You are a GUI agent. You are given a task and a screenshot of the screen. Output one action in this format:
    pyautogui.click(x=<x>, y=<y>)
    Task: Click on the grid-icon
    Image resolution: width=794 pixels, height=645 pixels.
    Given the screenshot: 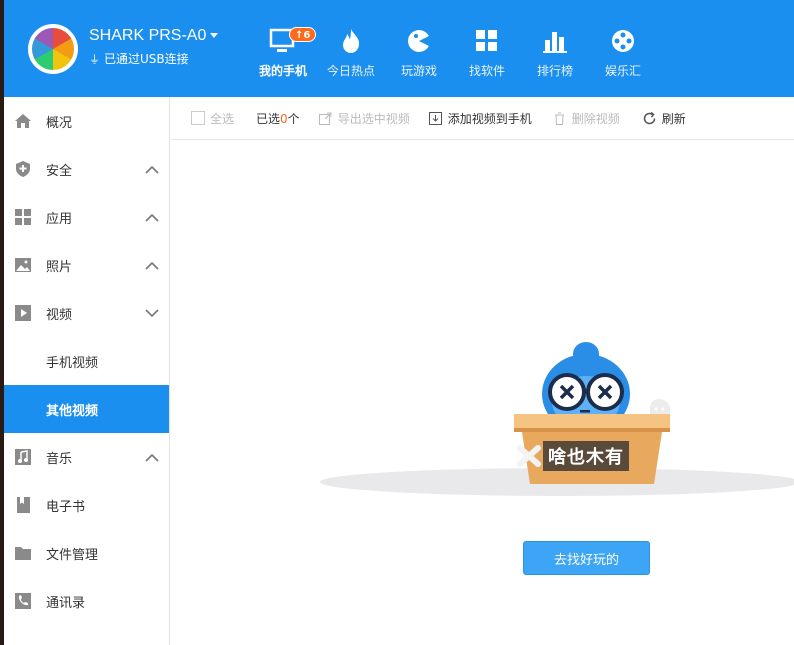 What is the action you would take?
    pyautogui.click(x=23, y=217)
    